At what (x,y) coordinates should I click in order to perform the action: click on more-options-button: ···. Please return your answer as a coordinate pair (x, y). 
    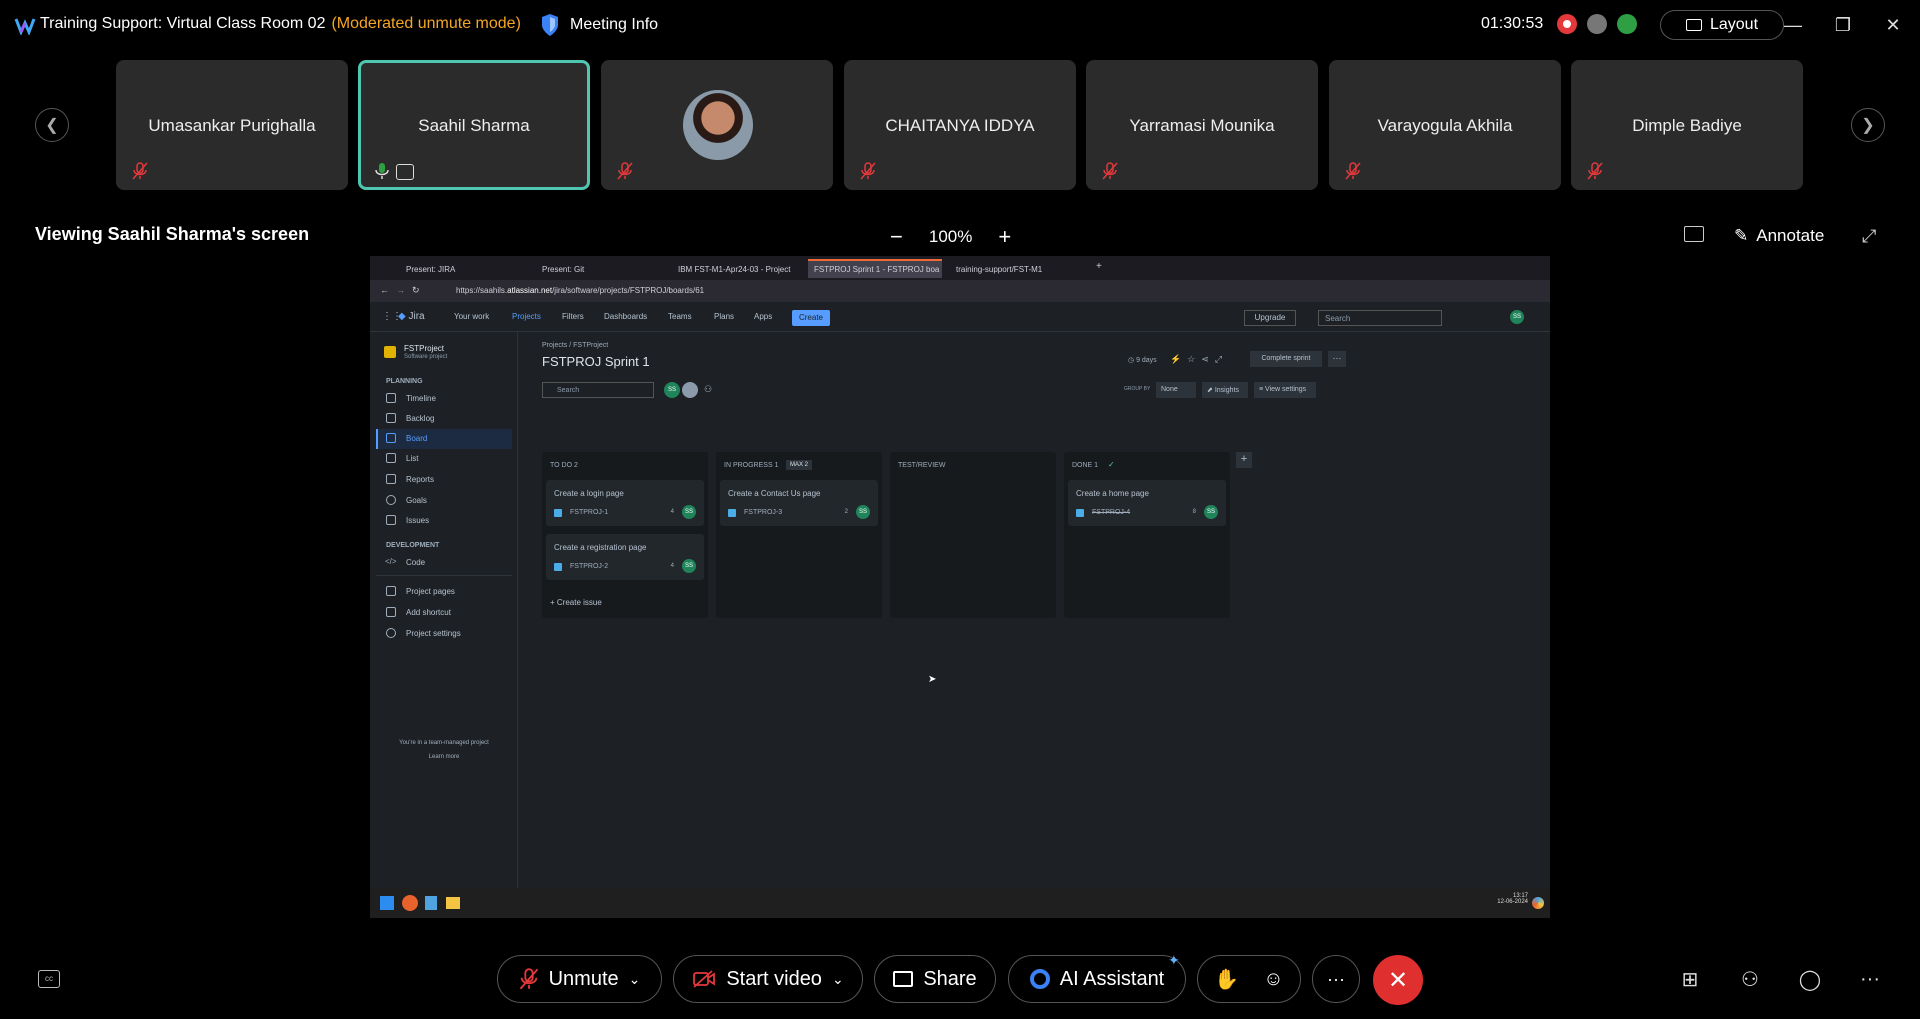
    Looking at the image, I should click on (1336, 979).